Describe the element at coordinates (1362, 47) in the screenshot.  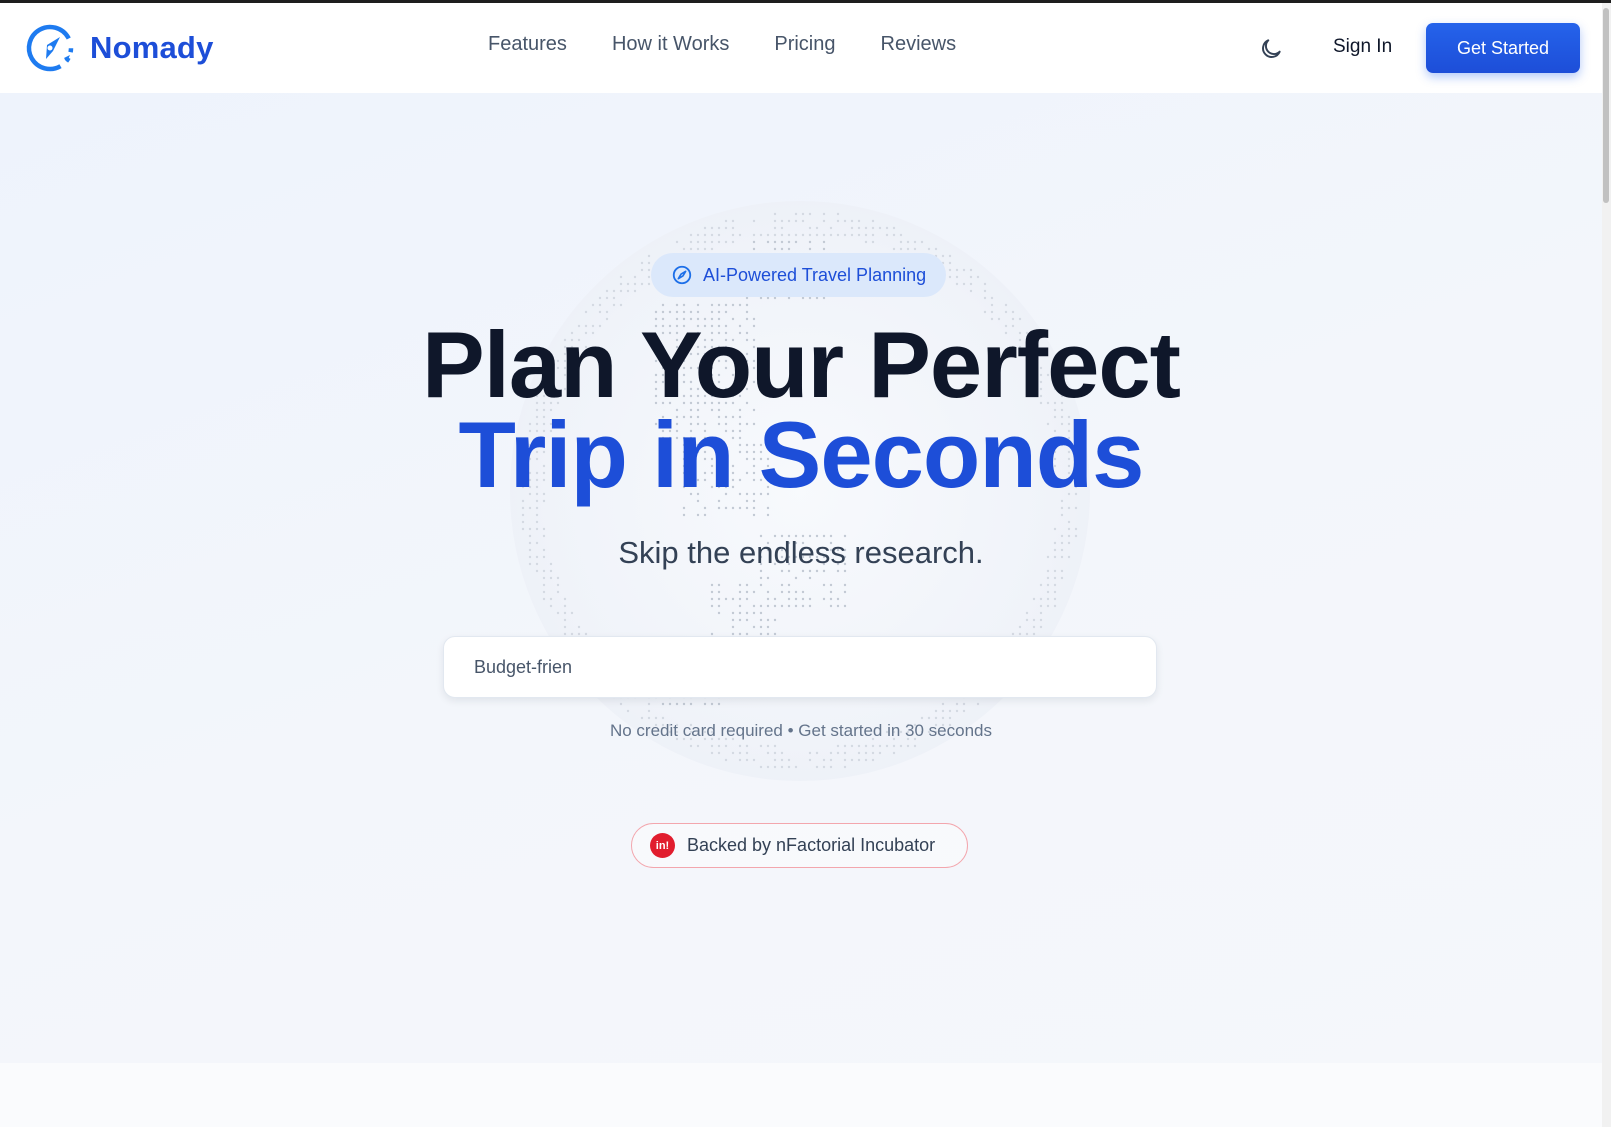
I see `sign-in-link: Sign In` at that location.